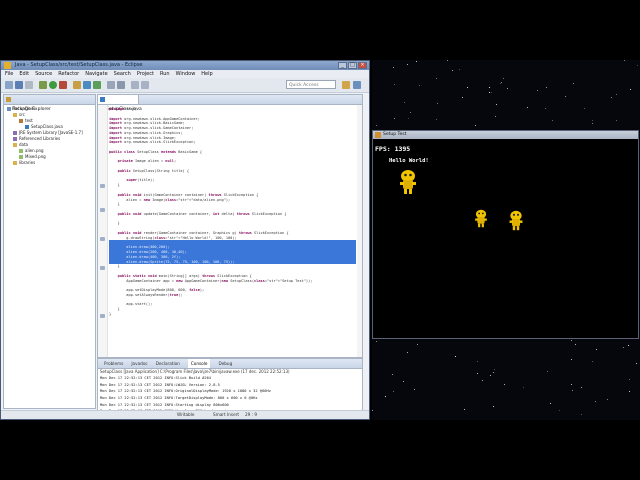 Image resolution: width=640 pixels, height=480 pixels. Describe the element at coordinates (43, 85) in the screenshot. I see `debug-icon` at that location.